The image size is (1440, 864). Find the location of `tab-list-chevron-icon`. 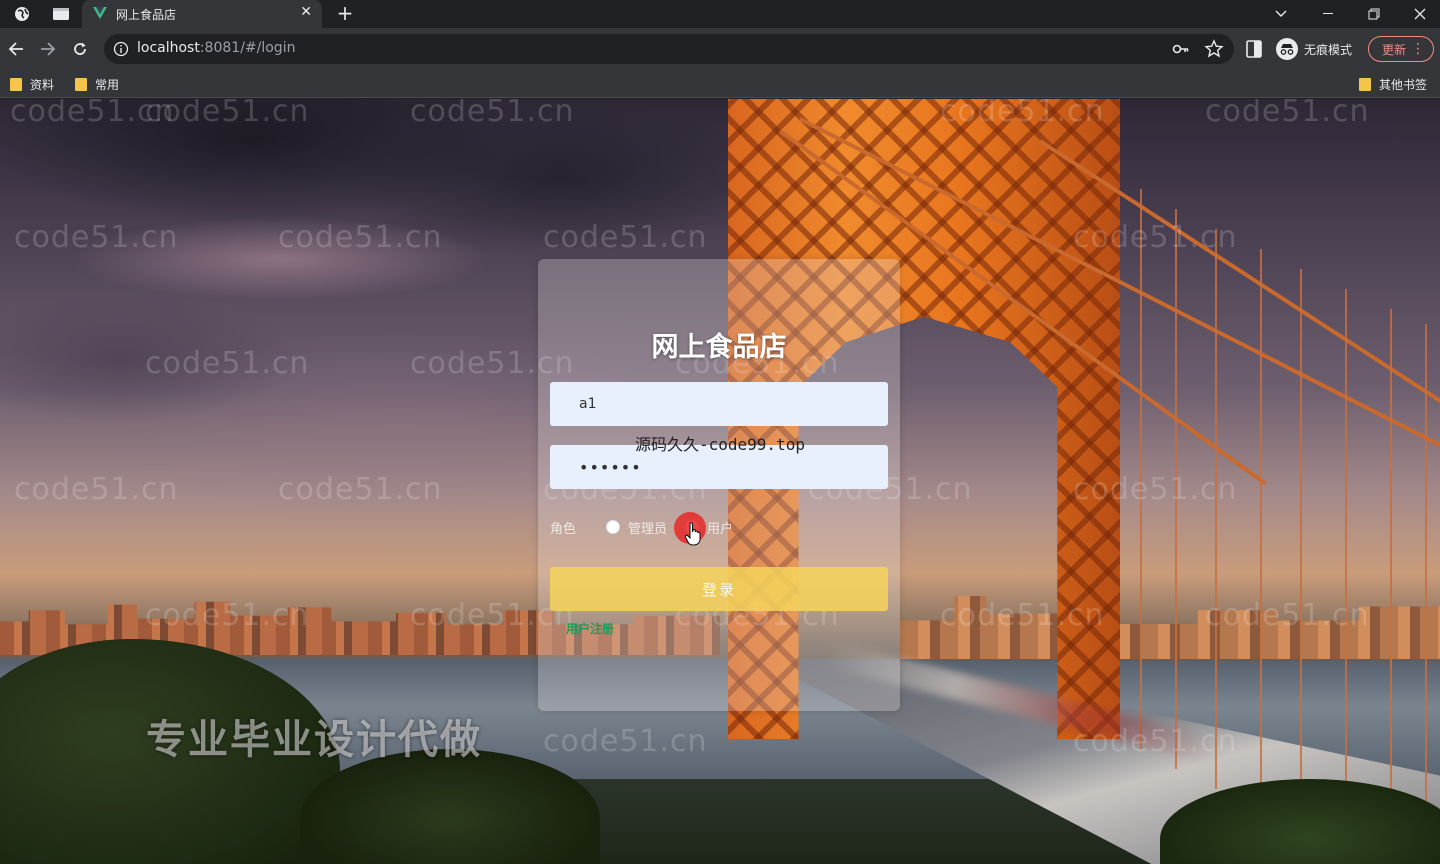

tab-list-chevron-icon is located at coordinates (1281, 14).